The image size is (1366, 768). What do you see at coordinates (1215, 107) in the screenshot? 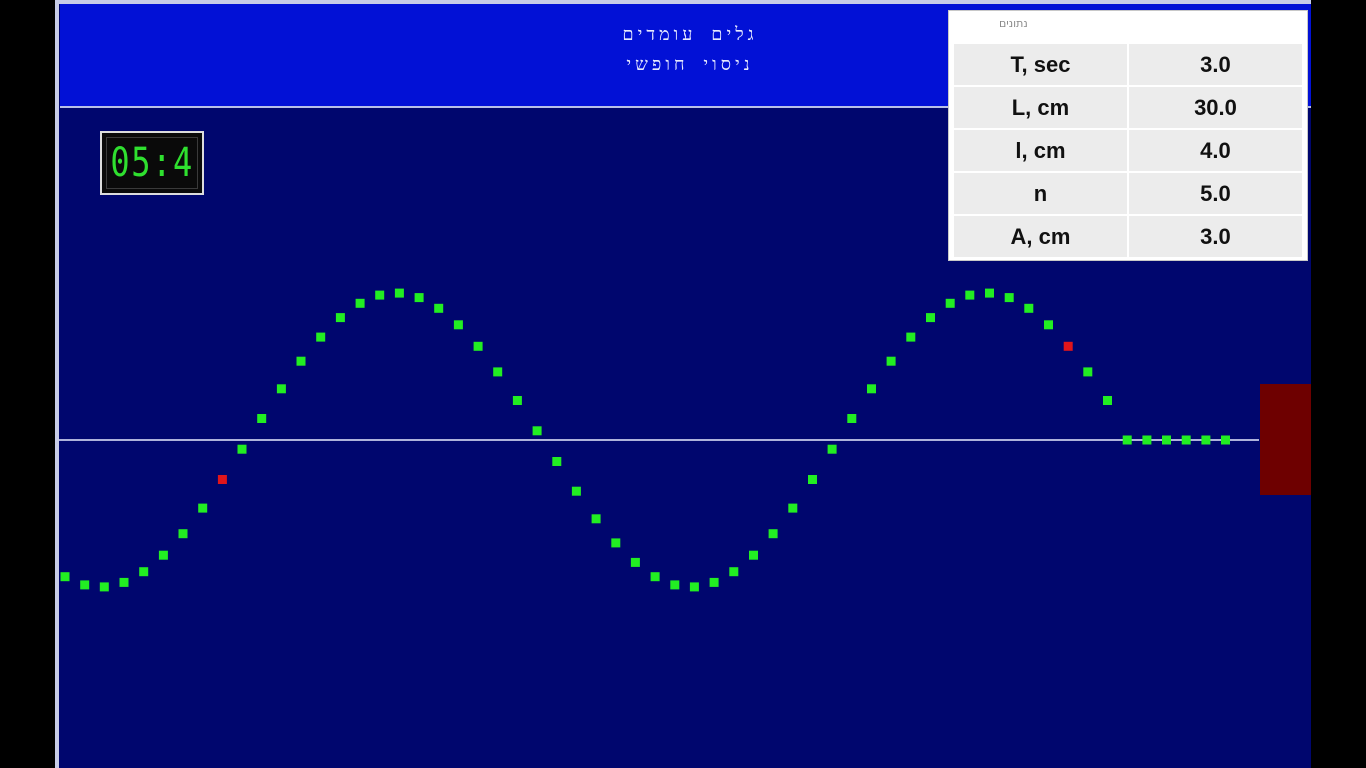
I see `parameter-value: 30.0` at bounding box center [1215, 107].